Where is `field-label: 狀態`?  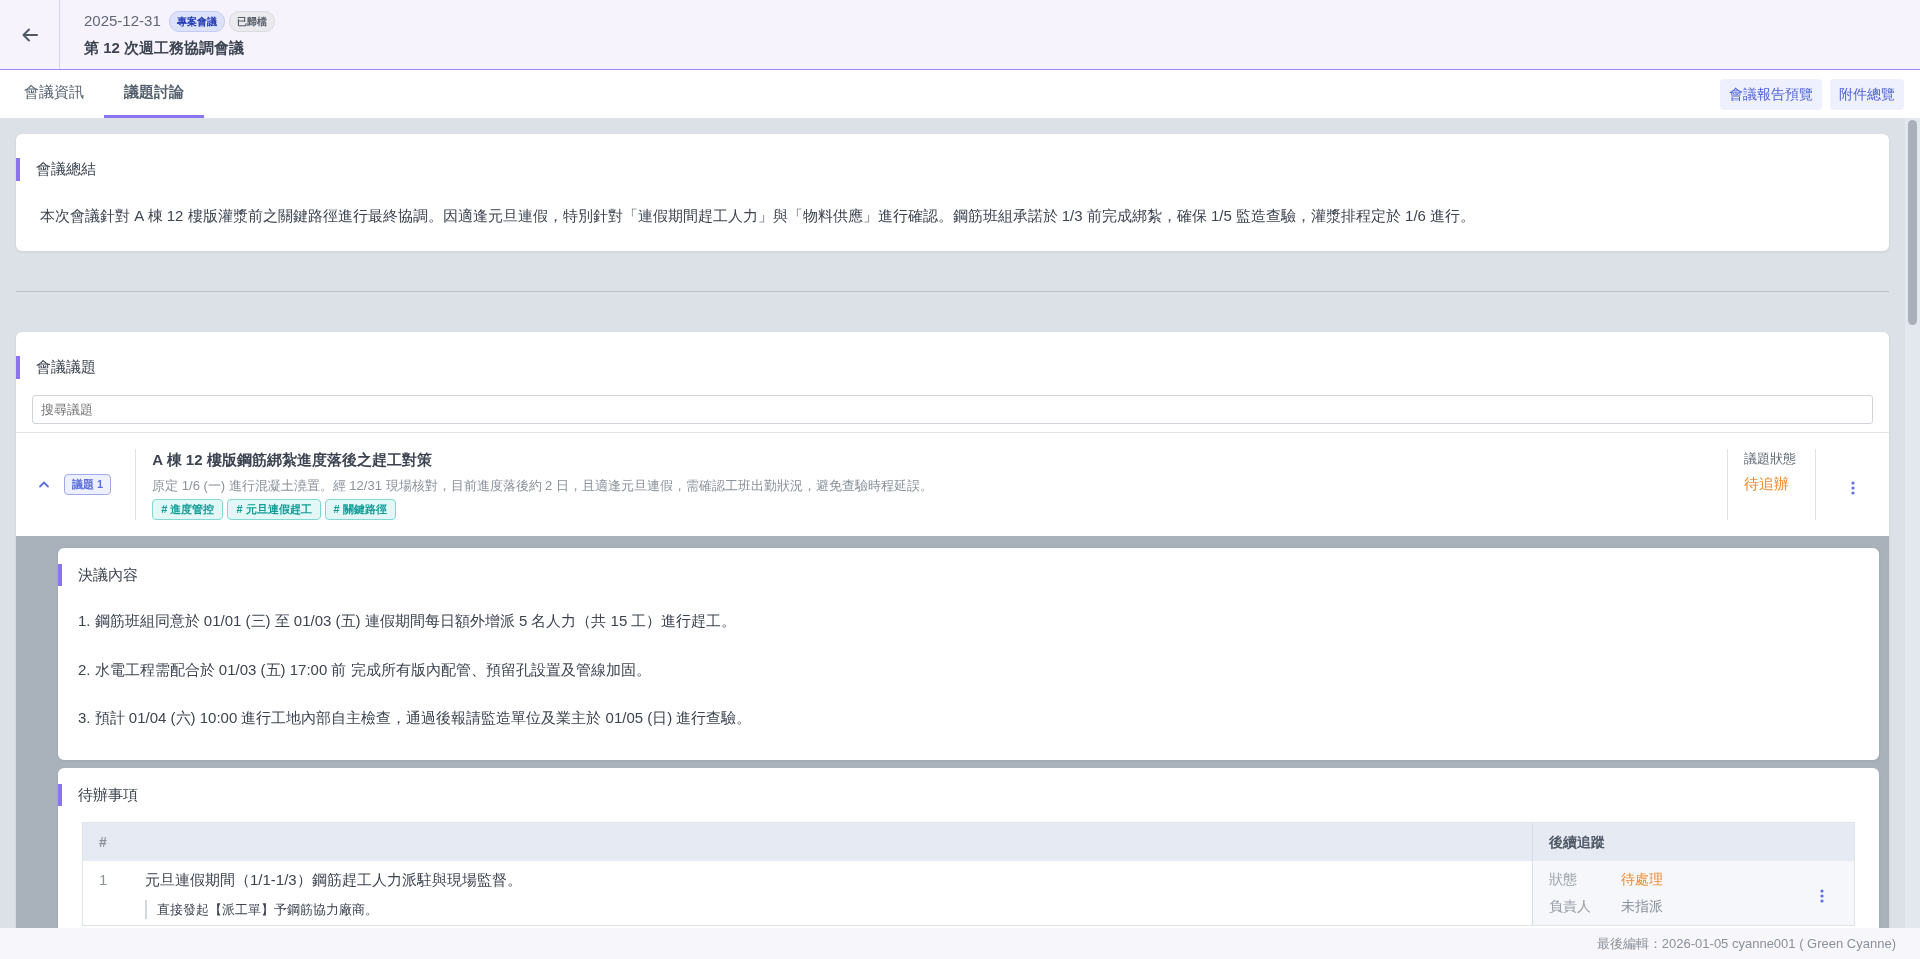 field-label: 狀態 is located at coordinates (1563, 879).